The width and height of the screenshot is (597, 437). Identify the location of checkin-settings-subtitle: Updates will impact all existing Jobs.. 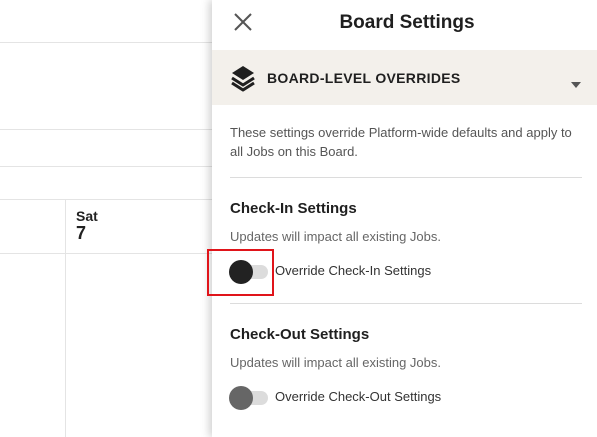
(335, 236).